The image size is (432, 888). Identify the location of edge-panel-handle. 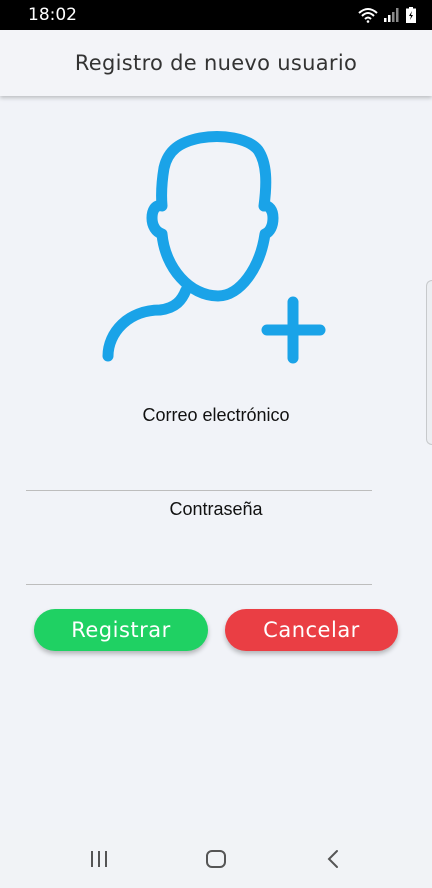
(429, 362).